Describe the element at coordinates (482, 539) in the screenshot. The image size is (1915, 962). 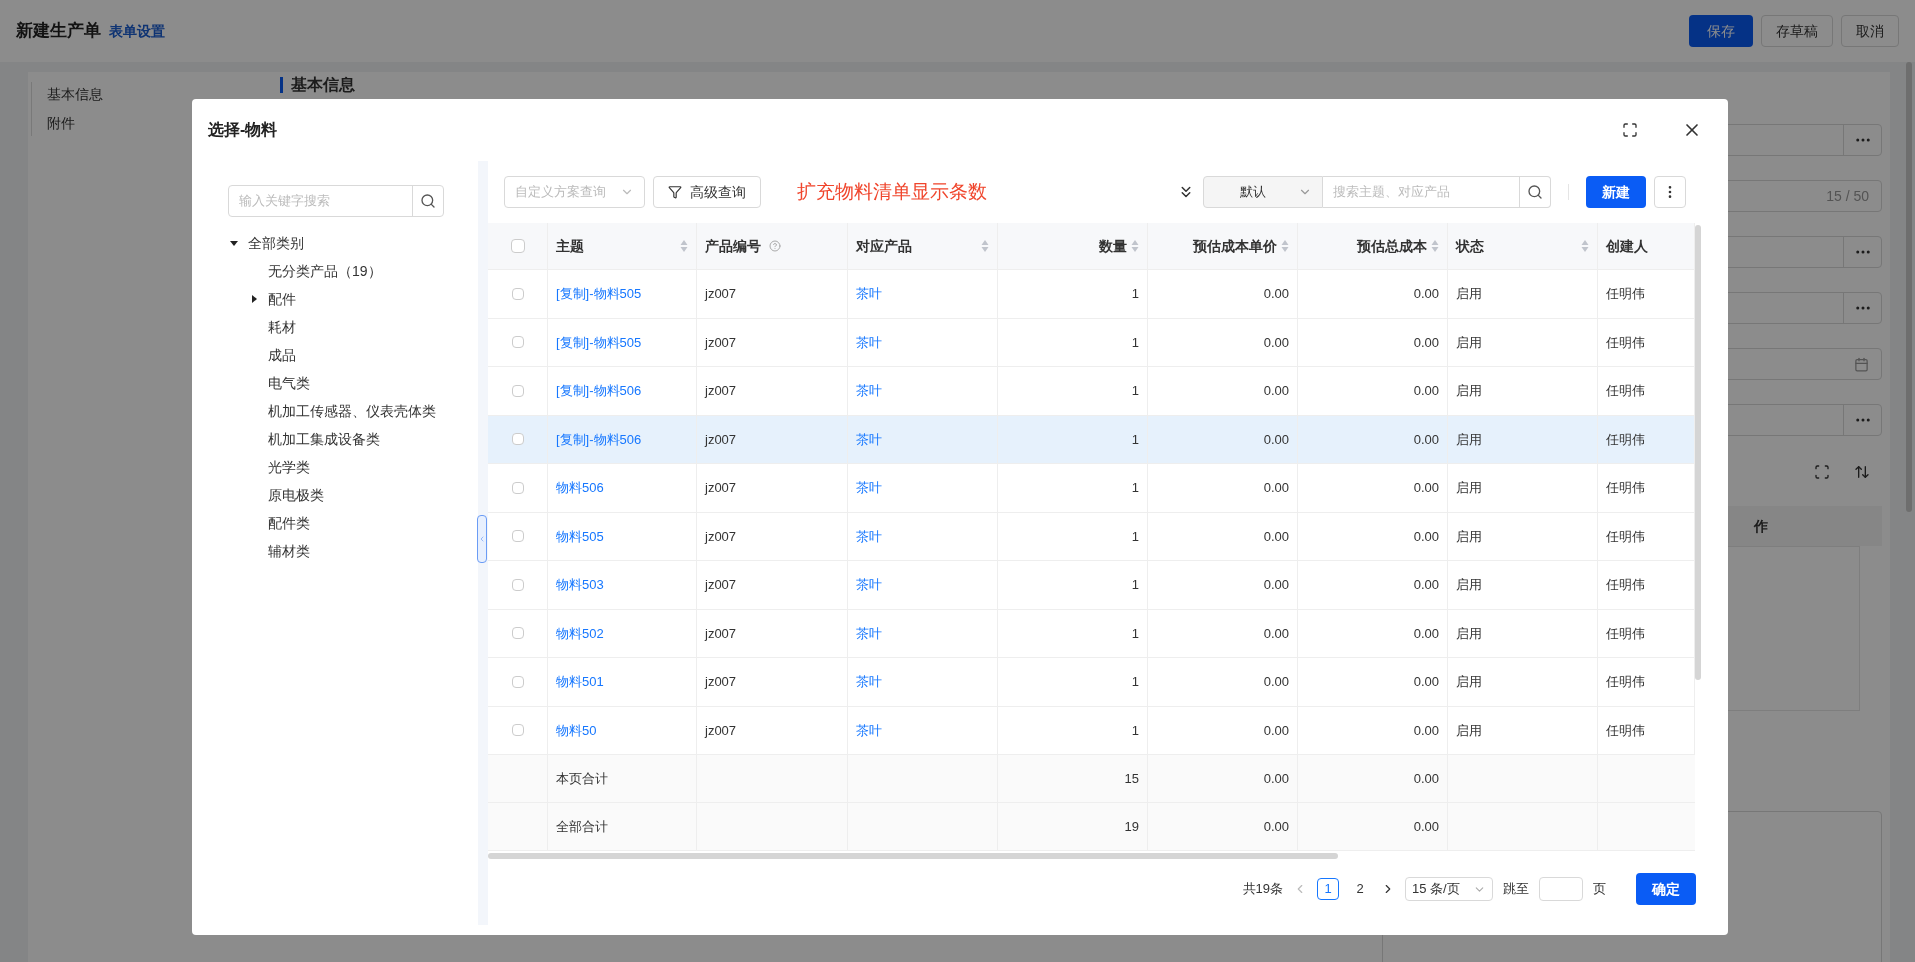
I see `collapse-handle` at that location.